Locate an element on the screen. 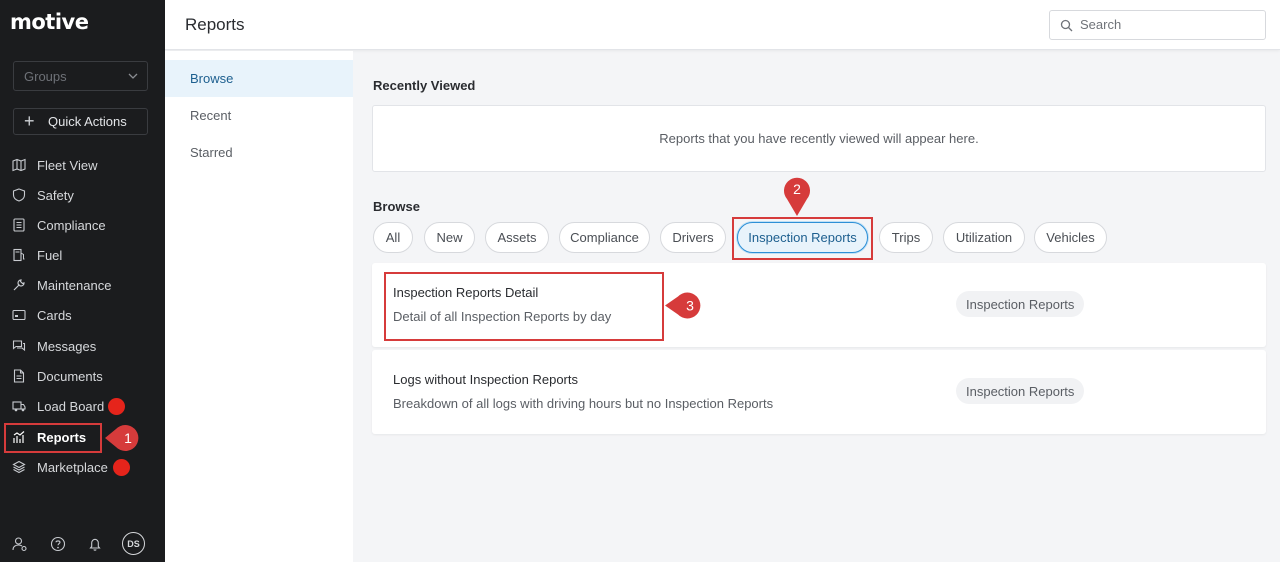  page-title: Reports is located at coordinates (215, 24).